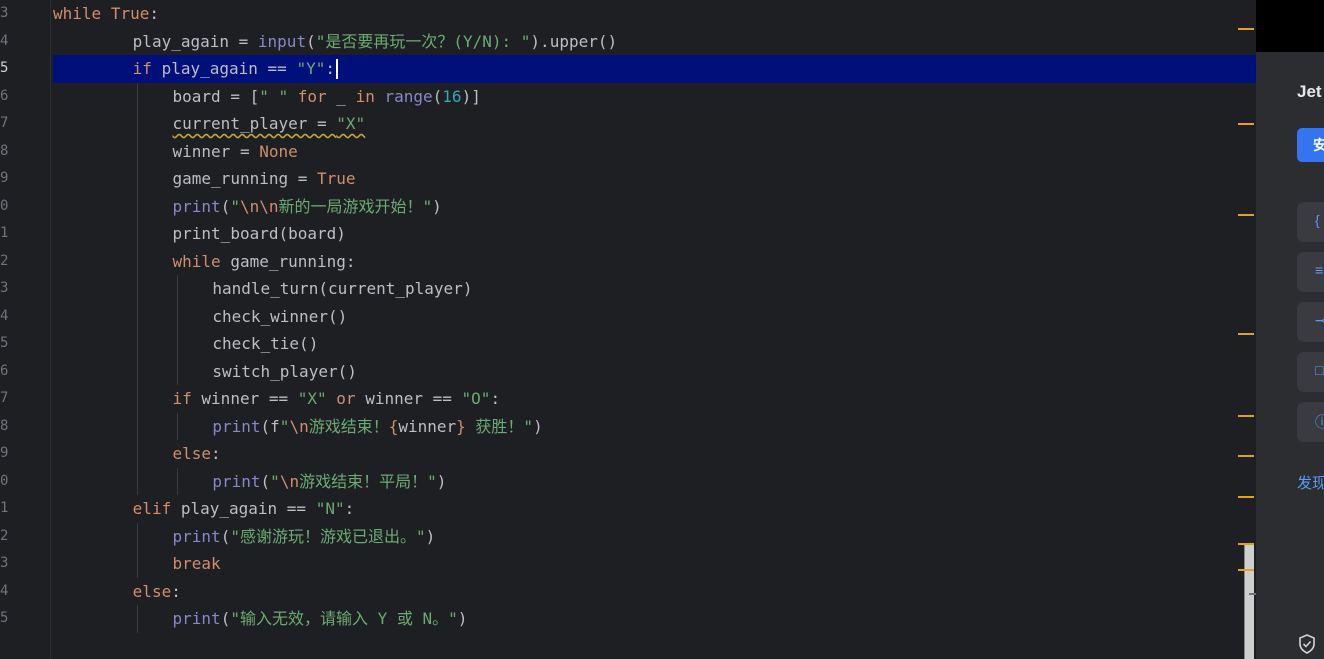 The image size is (1324, 659). What do you see at coordinates (365, 96) in the screenshot?
I see `code-token: in` at bounding box center [365, 96].